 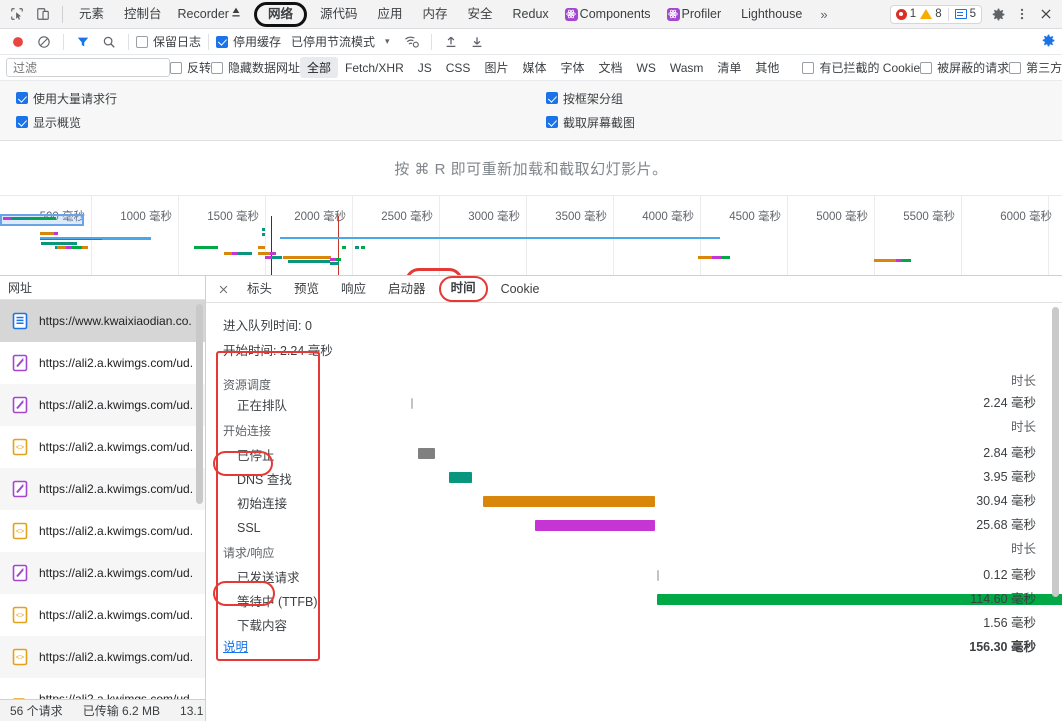 What do you see at coordinates (1055, 452) in the screenshot?
I see `detail-scrollbar` at bounding box center [1055, 452].